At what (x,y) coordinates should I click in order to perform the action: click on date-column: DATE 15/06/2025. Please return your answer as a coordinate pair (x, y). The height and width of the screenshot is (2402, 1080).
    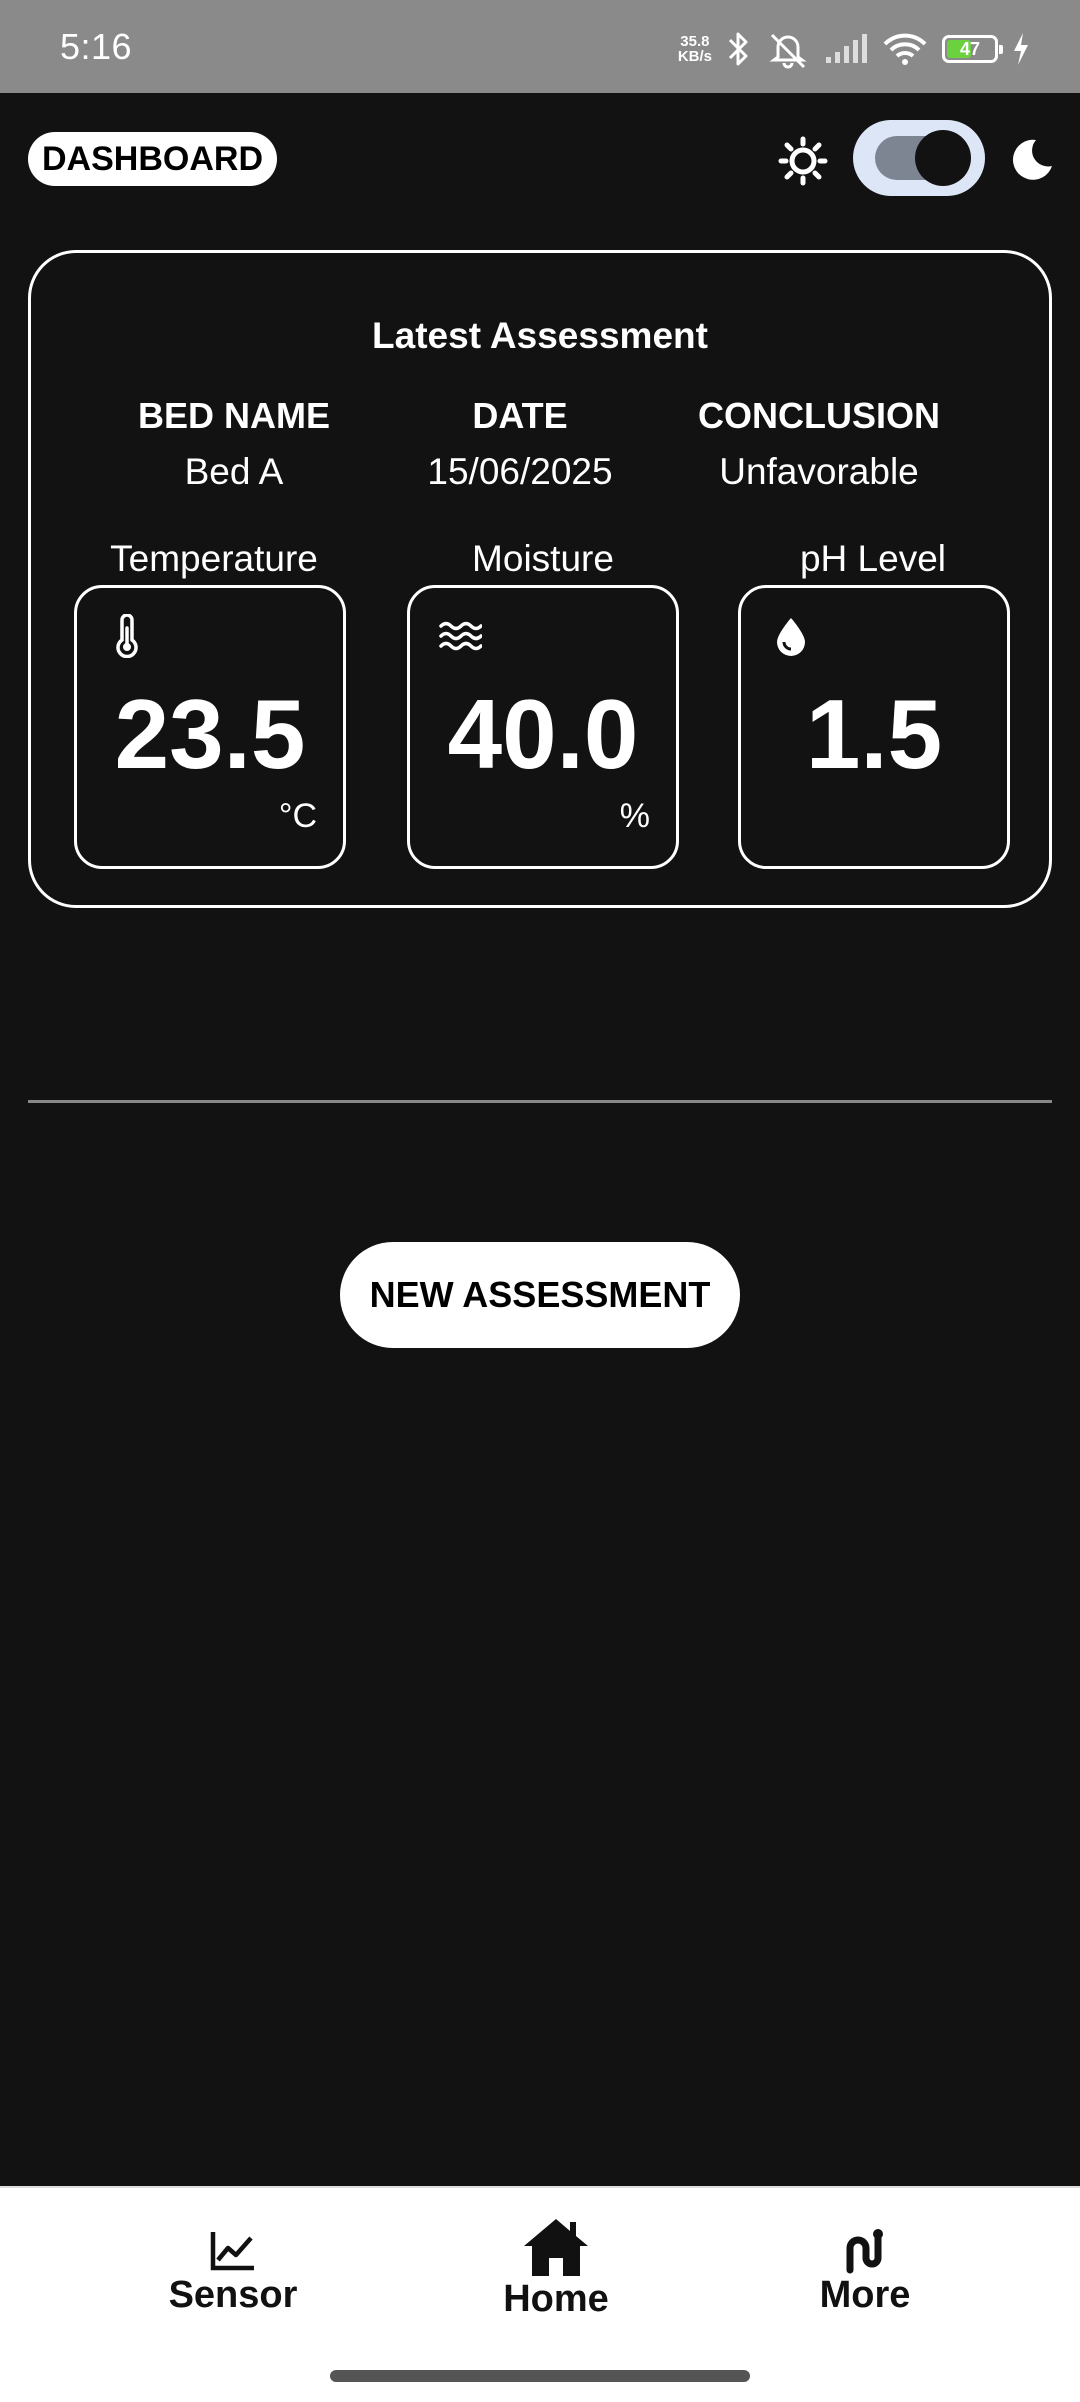
    Looking at the image, I should click on (520, 444).